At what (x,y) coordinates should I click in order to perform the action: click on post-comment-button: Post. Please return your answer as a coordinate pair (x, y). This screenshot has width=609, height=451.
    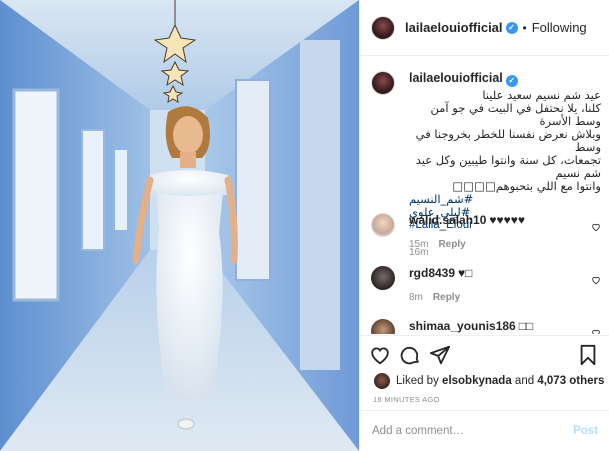
    Looking at the image, I should click on (585, 431).